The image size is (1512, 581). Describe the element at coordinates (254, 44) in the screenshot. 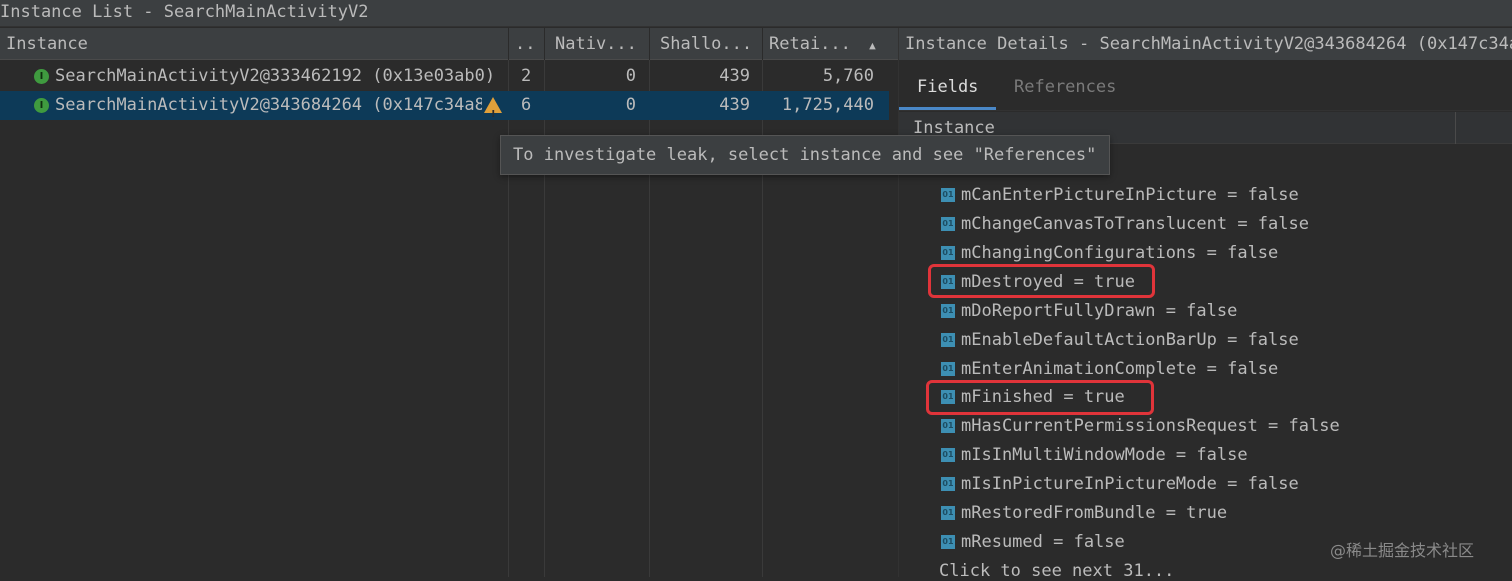

I see `column-header-instance: Instance` at that location.